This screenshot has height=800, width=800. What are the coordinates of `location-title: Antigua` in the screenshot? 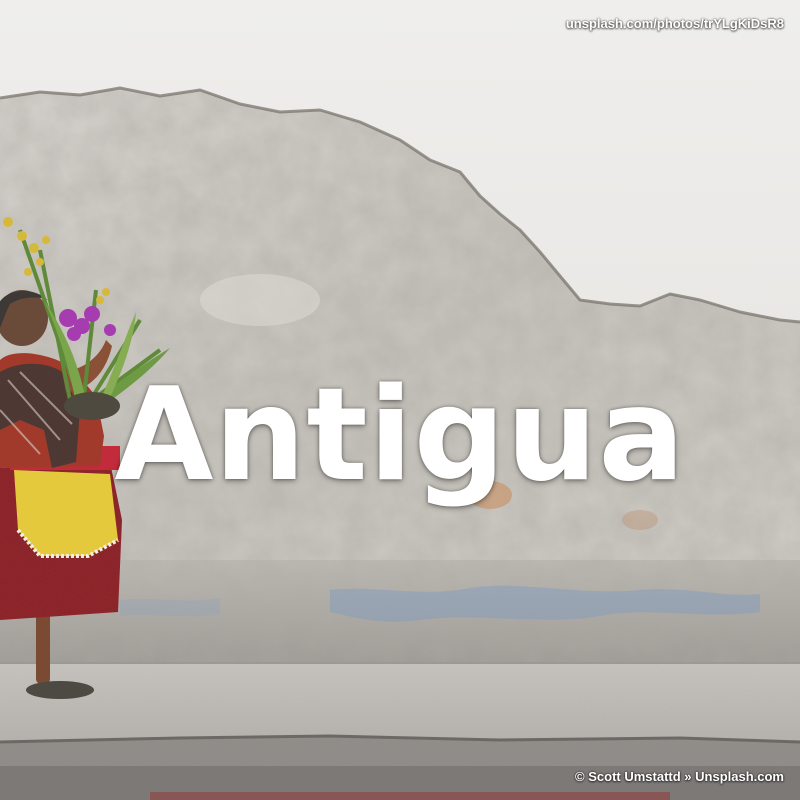 It's located at (400, 435).